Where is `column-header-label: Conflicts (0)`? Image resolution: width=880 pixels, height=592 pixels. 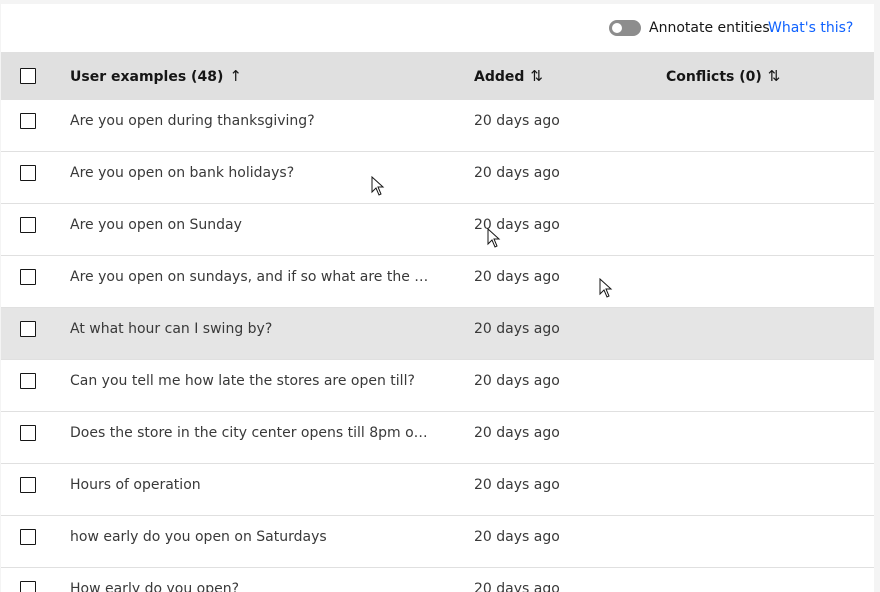 column-header-label: Conflicts (0) is located at coordinates (714, 77).